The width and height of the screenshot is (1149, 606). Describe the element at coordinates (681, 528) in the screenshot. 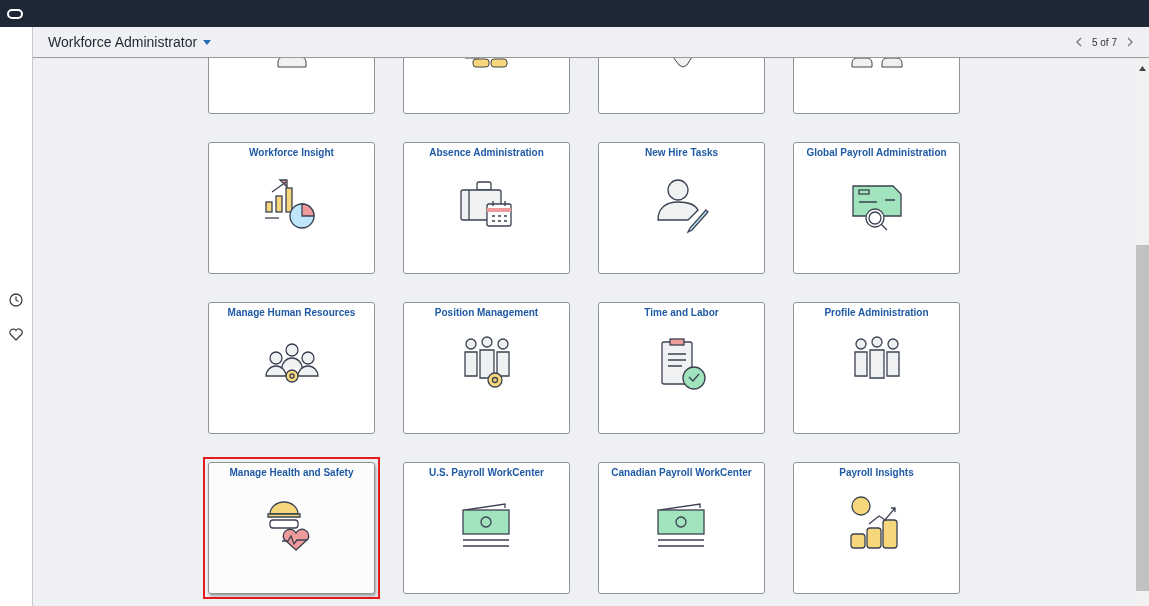

I see `tile-card: Canadian Payroll WorkCenter` at that location.